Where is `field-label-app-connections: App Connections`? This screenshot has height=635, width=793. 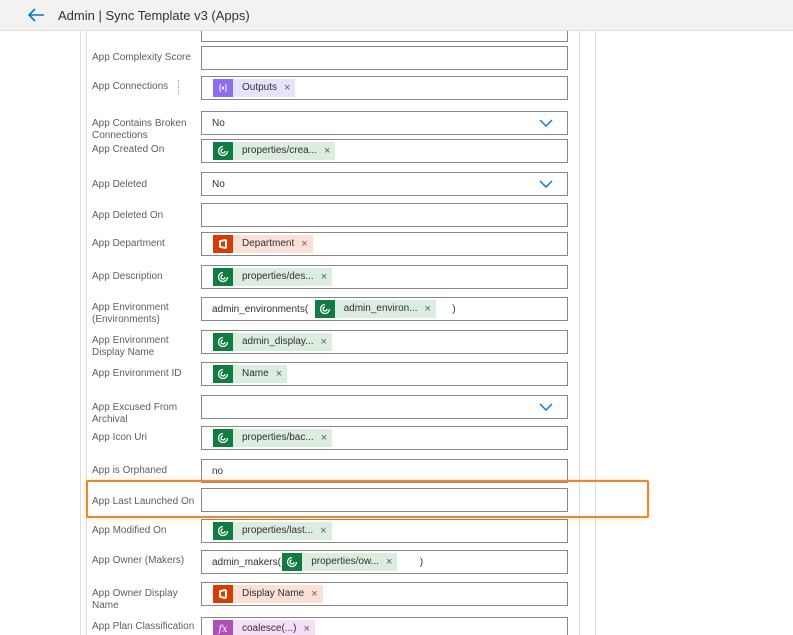
field-label-app-connections: App Connections is located at coordinates (130, 86).